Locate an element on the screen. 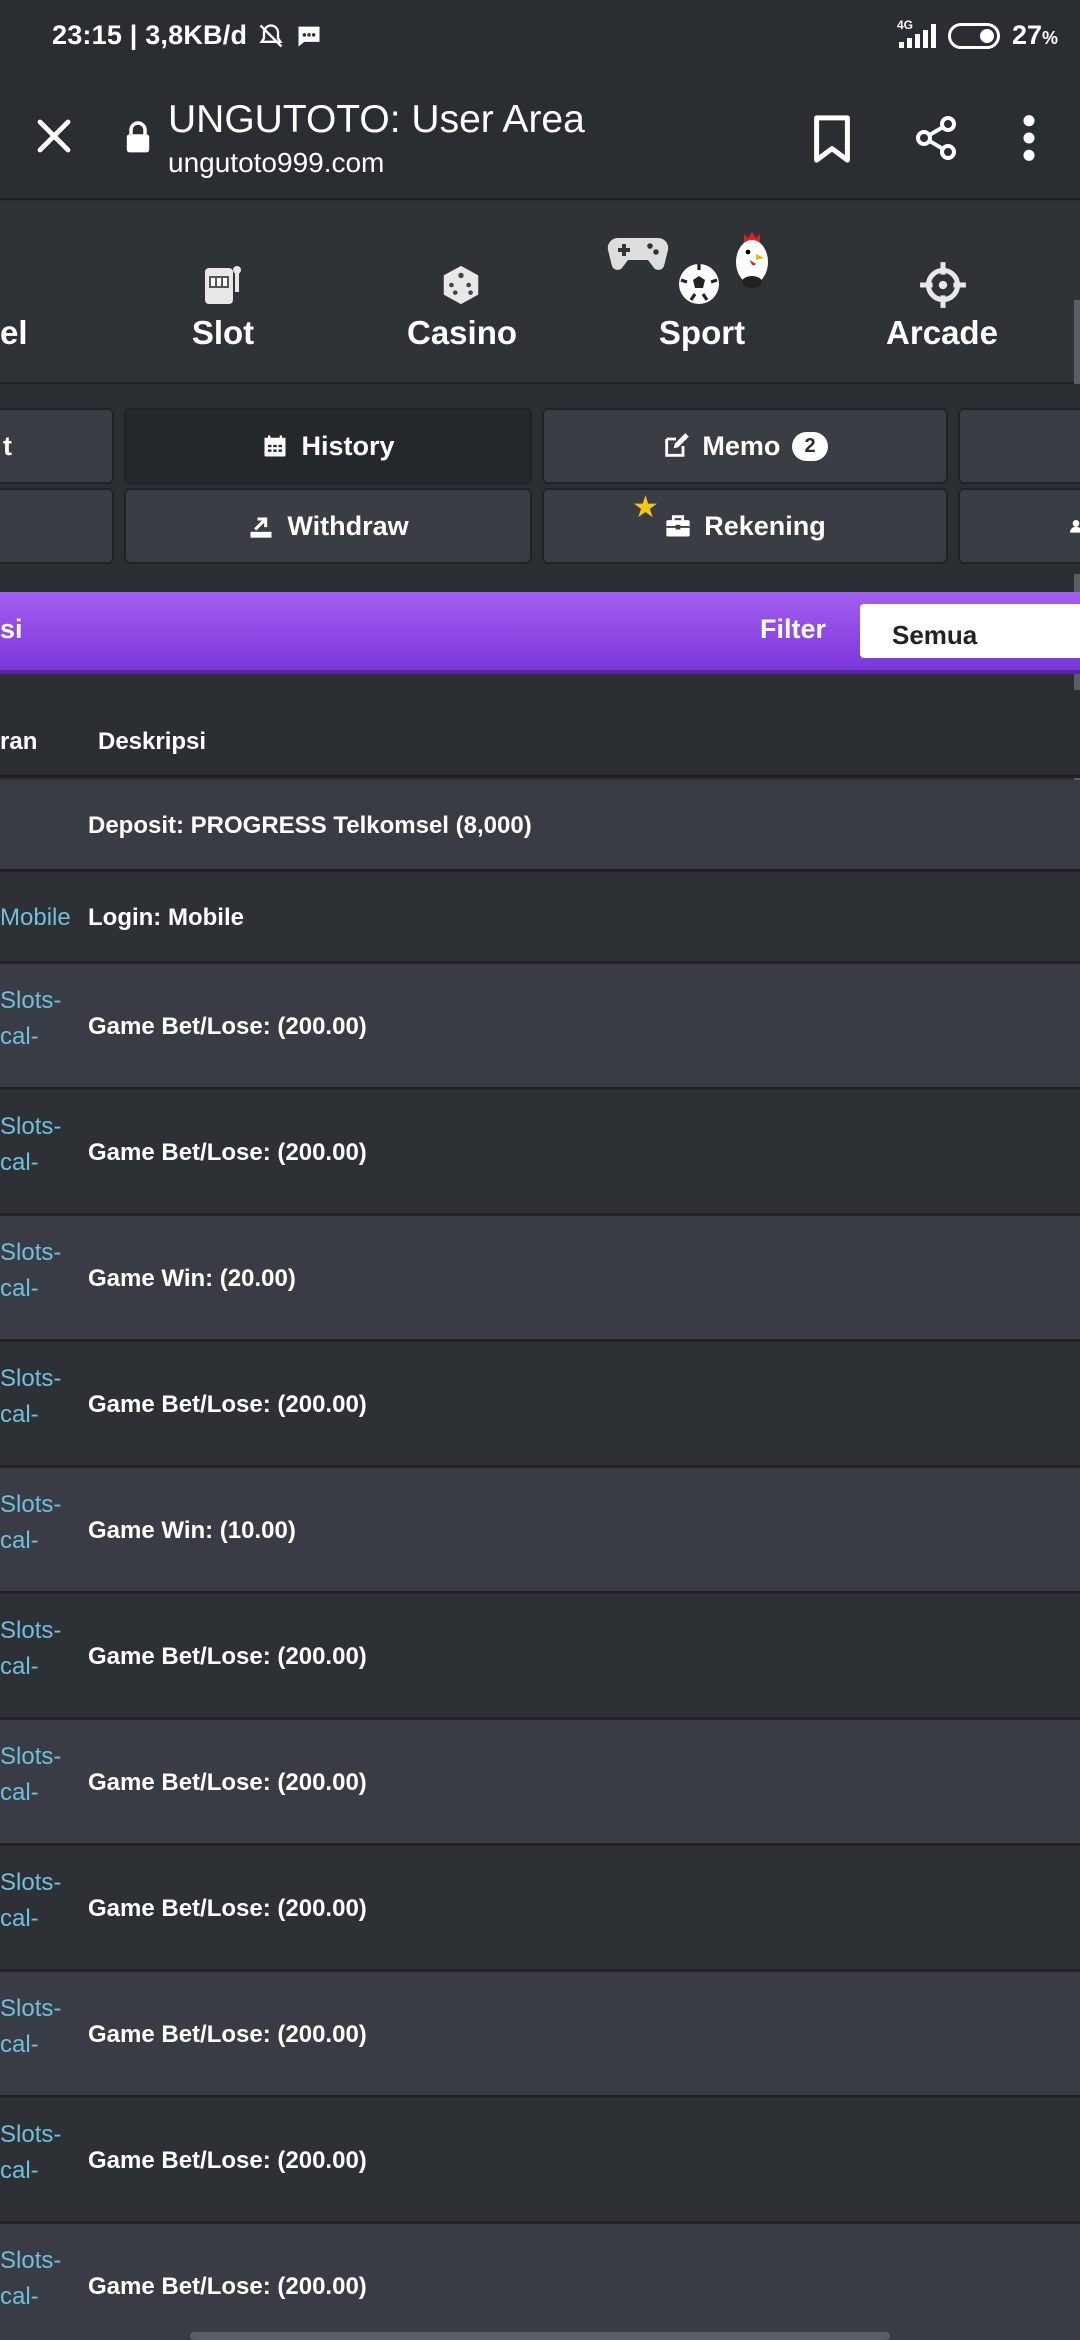  star-icon: ★ is located at coordinates (645, 507).